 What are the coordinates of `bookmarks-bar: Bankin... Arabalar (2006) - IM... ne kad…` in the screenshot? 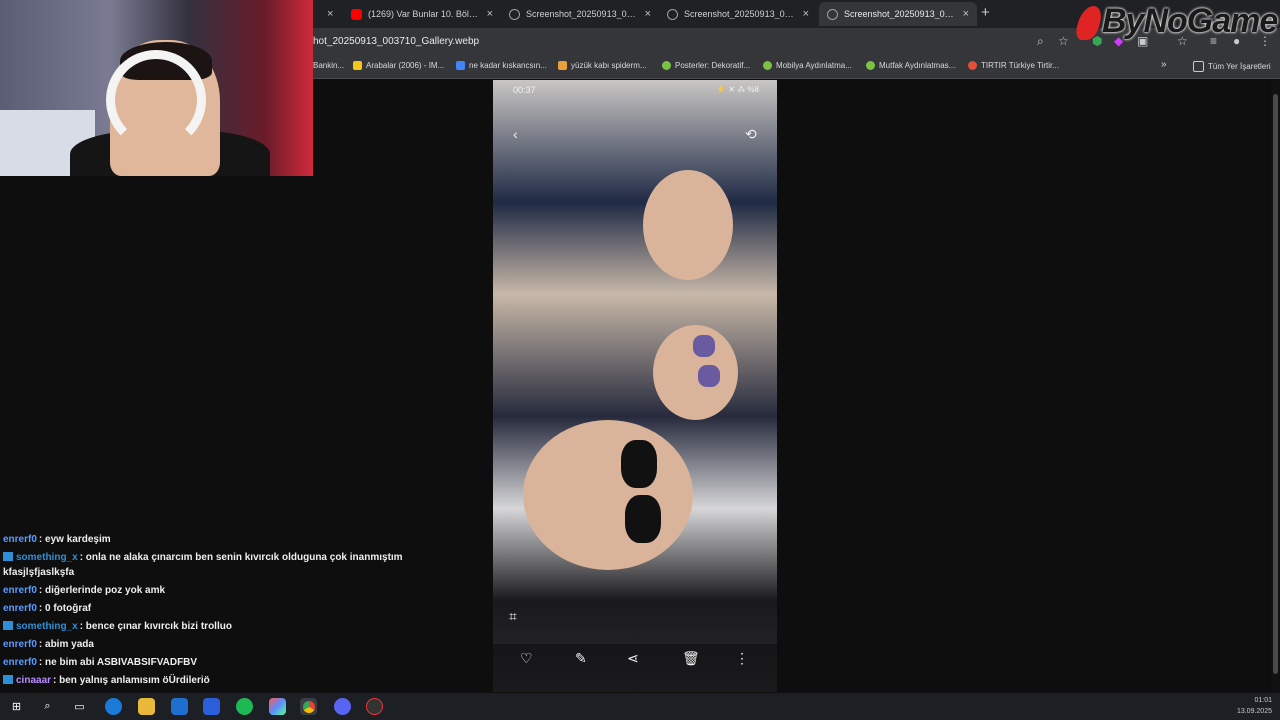 It's located at (796, 67).